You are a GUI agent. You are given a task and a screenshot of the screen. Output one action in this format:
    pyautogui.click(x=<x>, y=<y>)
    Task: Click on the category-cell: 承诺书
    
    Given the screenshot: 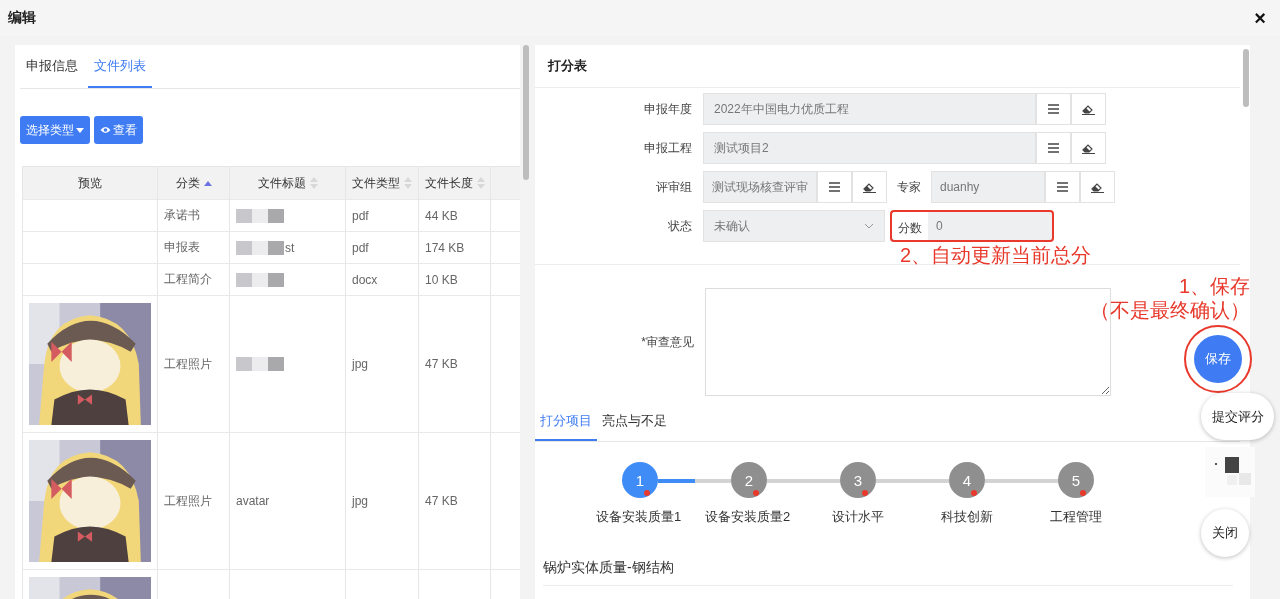 What is the action you would take?
    pyautogui.click(x=182, y=215)
    